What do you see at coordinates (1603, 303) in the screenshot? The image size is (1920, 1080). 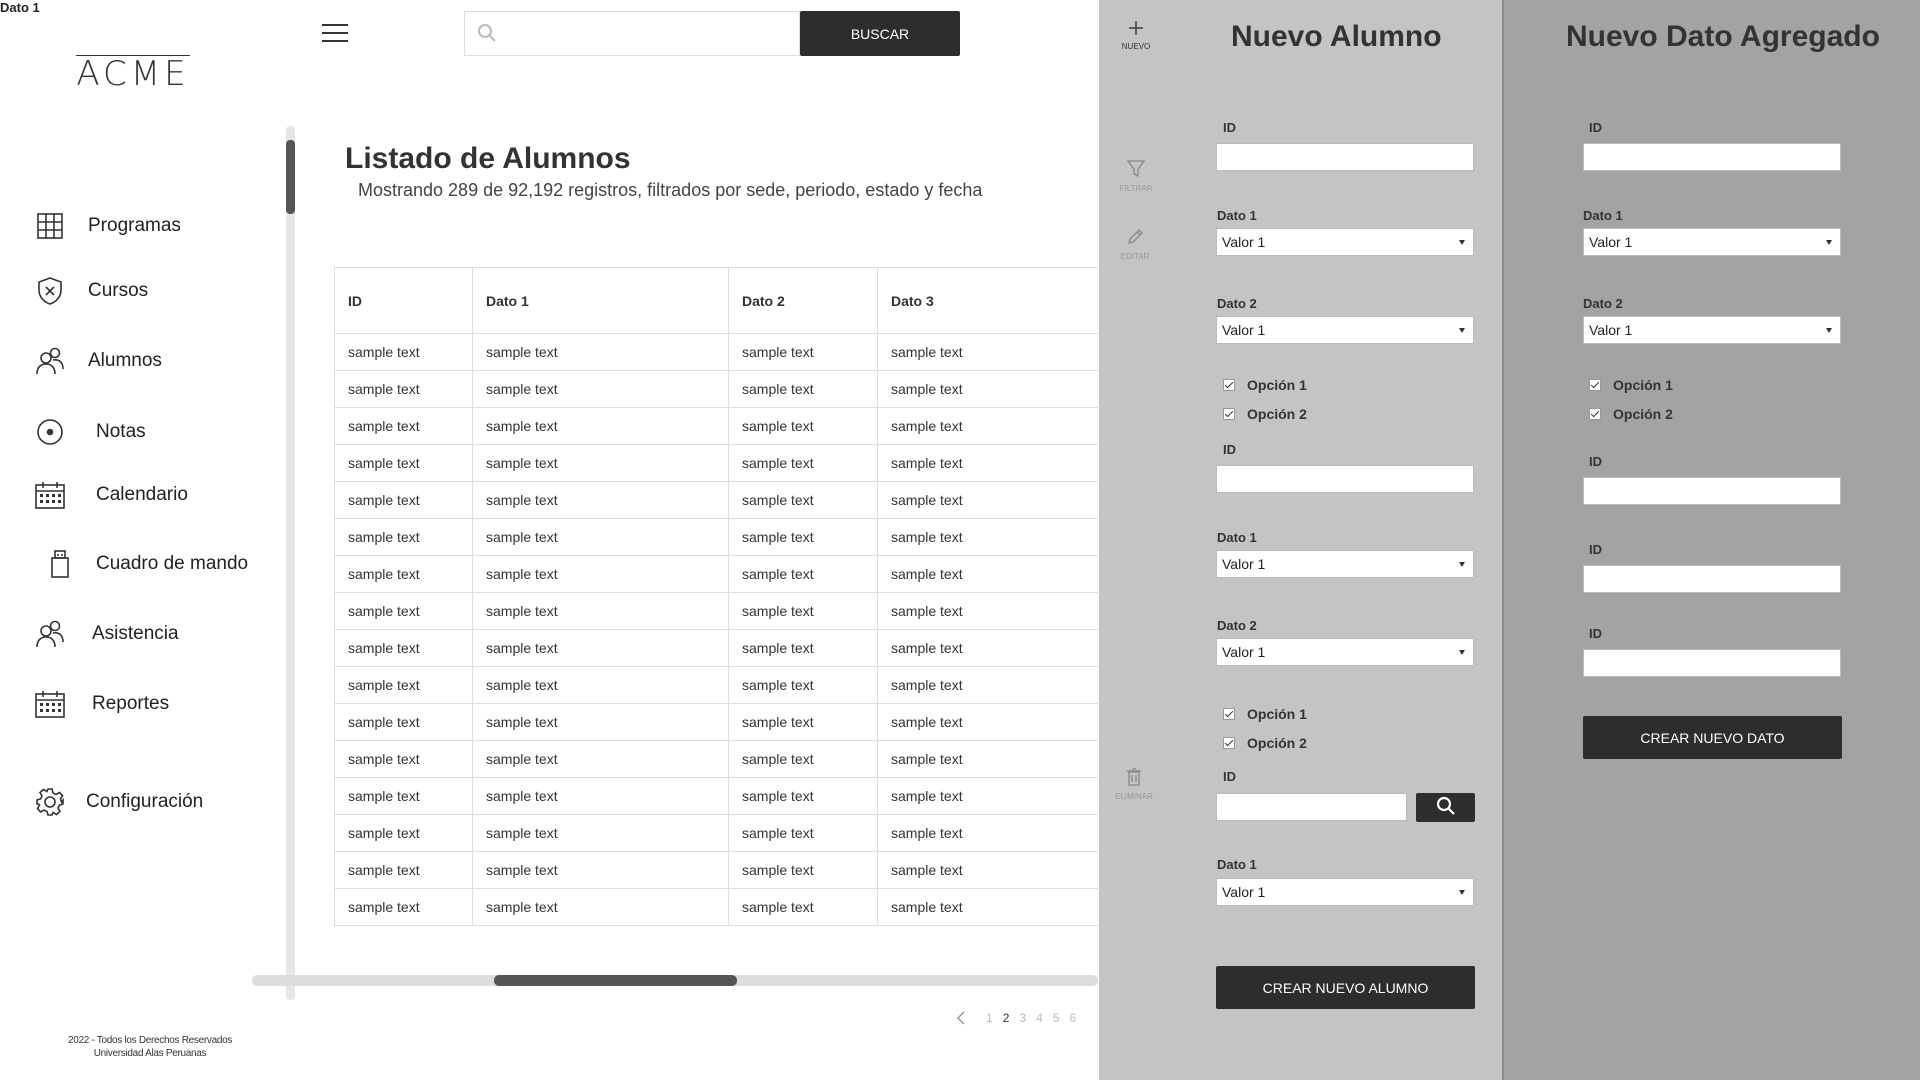 I see `field-label-dato-2: Dato 2` at bounding box center [1603, 303].